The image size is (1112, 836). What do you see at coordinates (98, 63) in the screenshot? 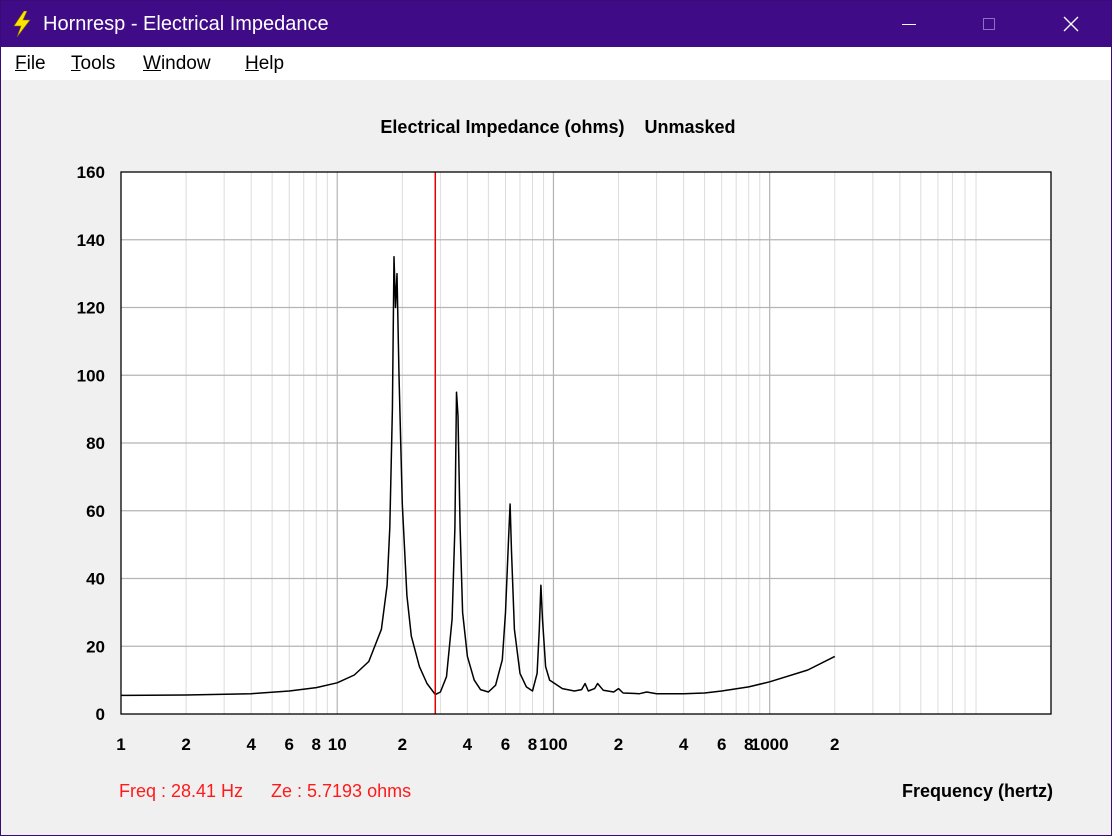
I see `menu-tools-rest: ools` at bounding box center [98, 63].